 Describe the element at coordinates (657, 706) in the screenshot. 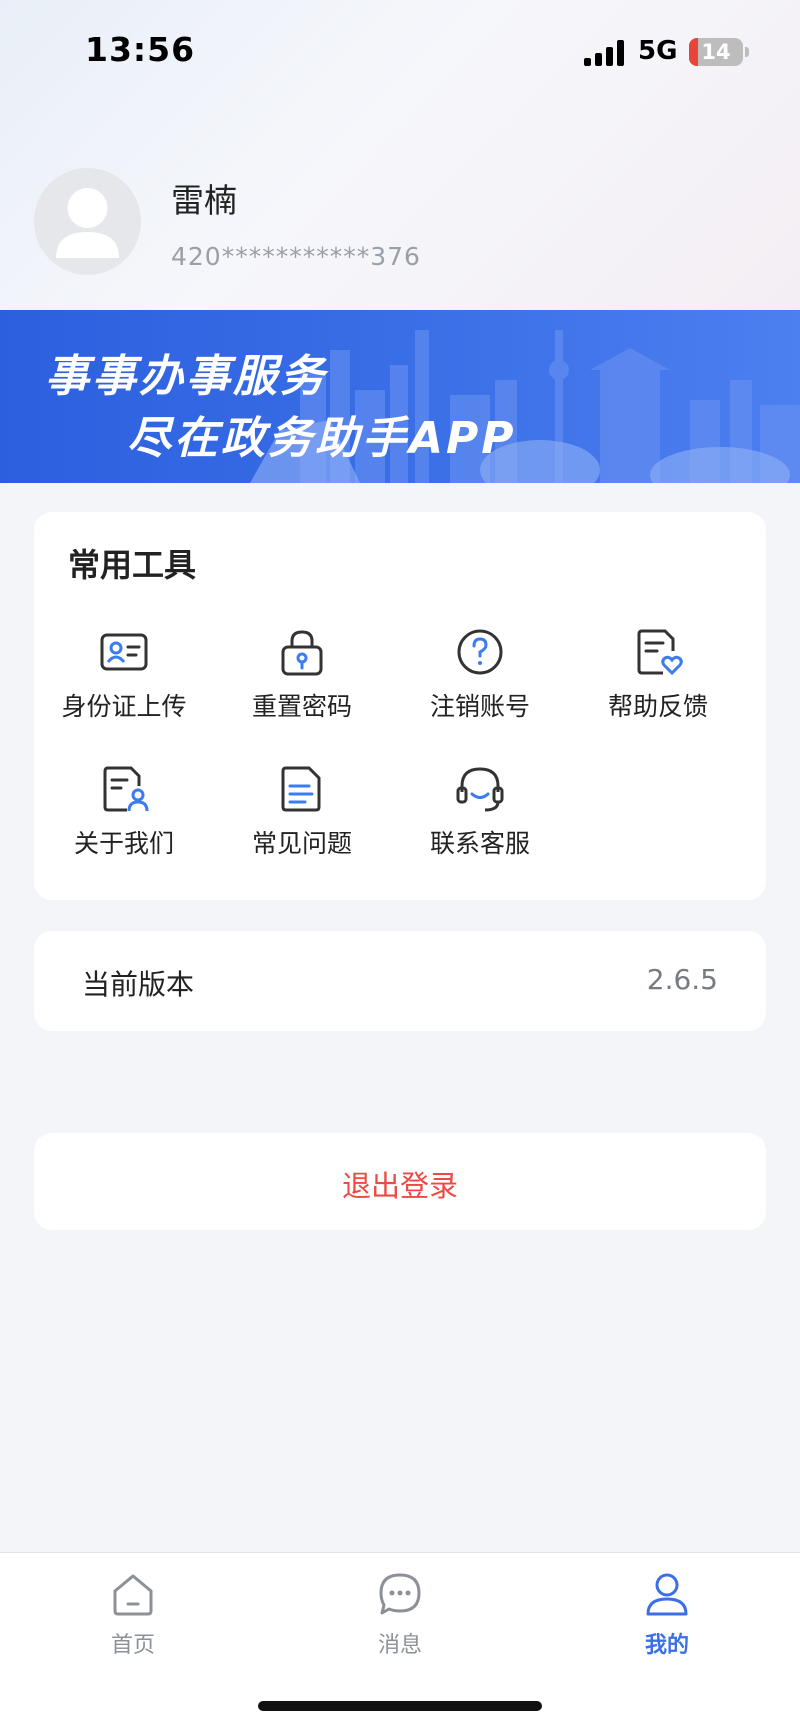

I see `tool-label: 帮助反馈` at that location.